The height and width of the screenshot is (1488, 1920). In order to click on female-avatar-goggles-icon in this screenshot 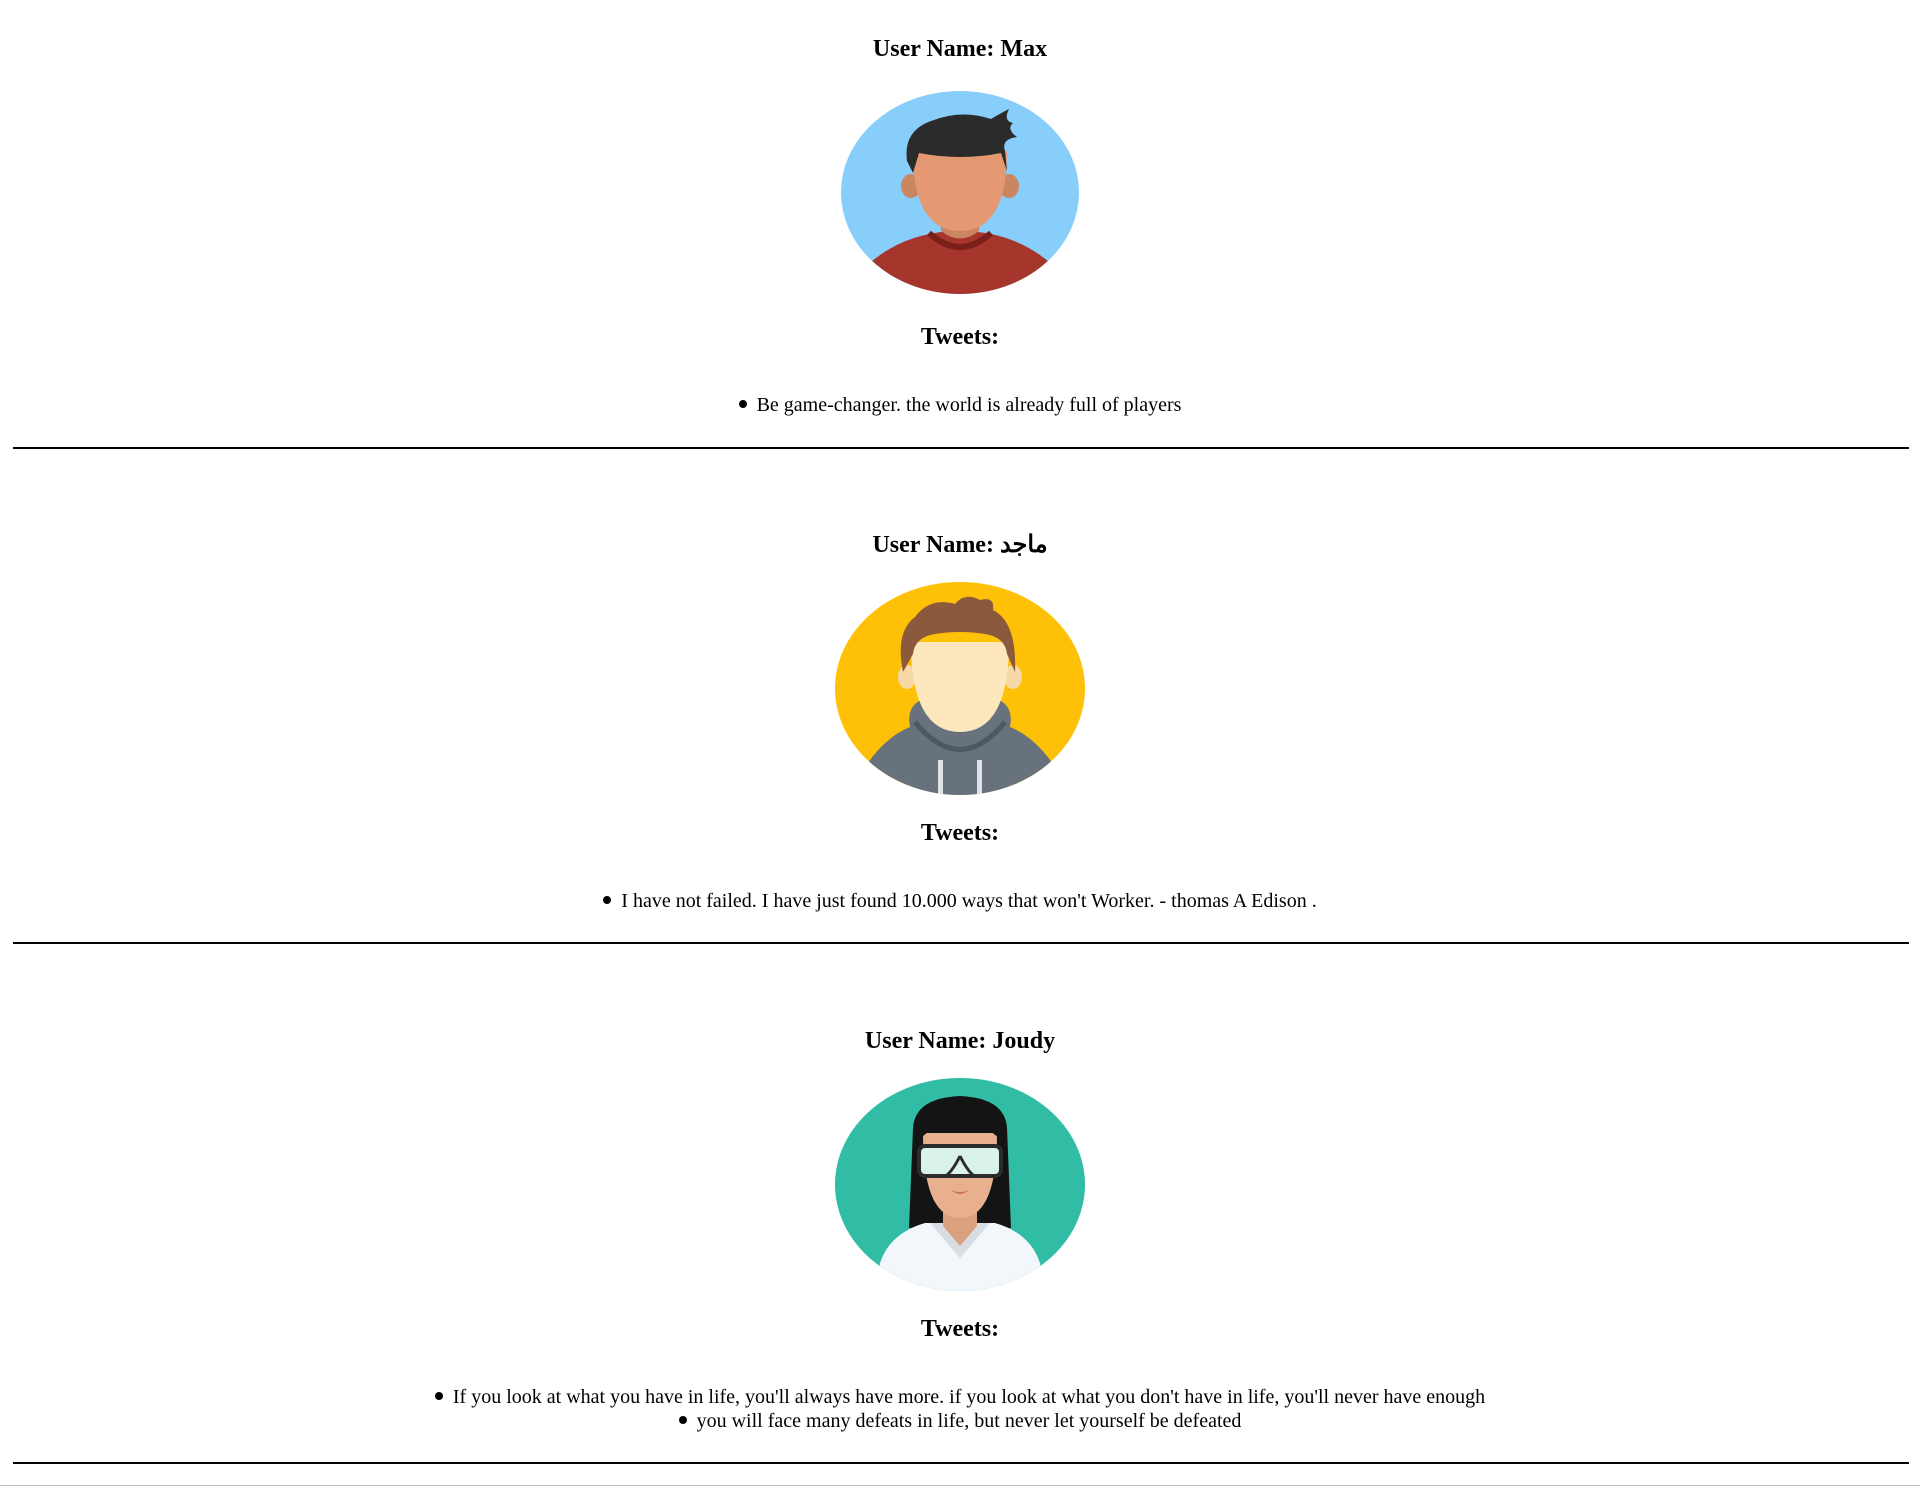, I will do `click(960, 1184)`.